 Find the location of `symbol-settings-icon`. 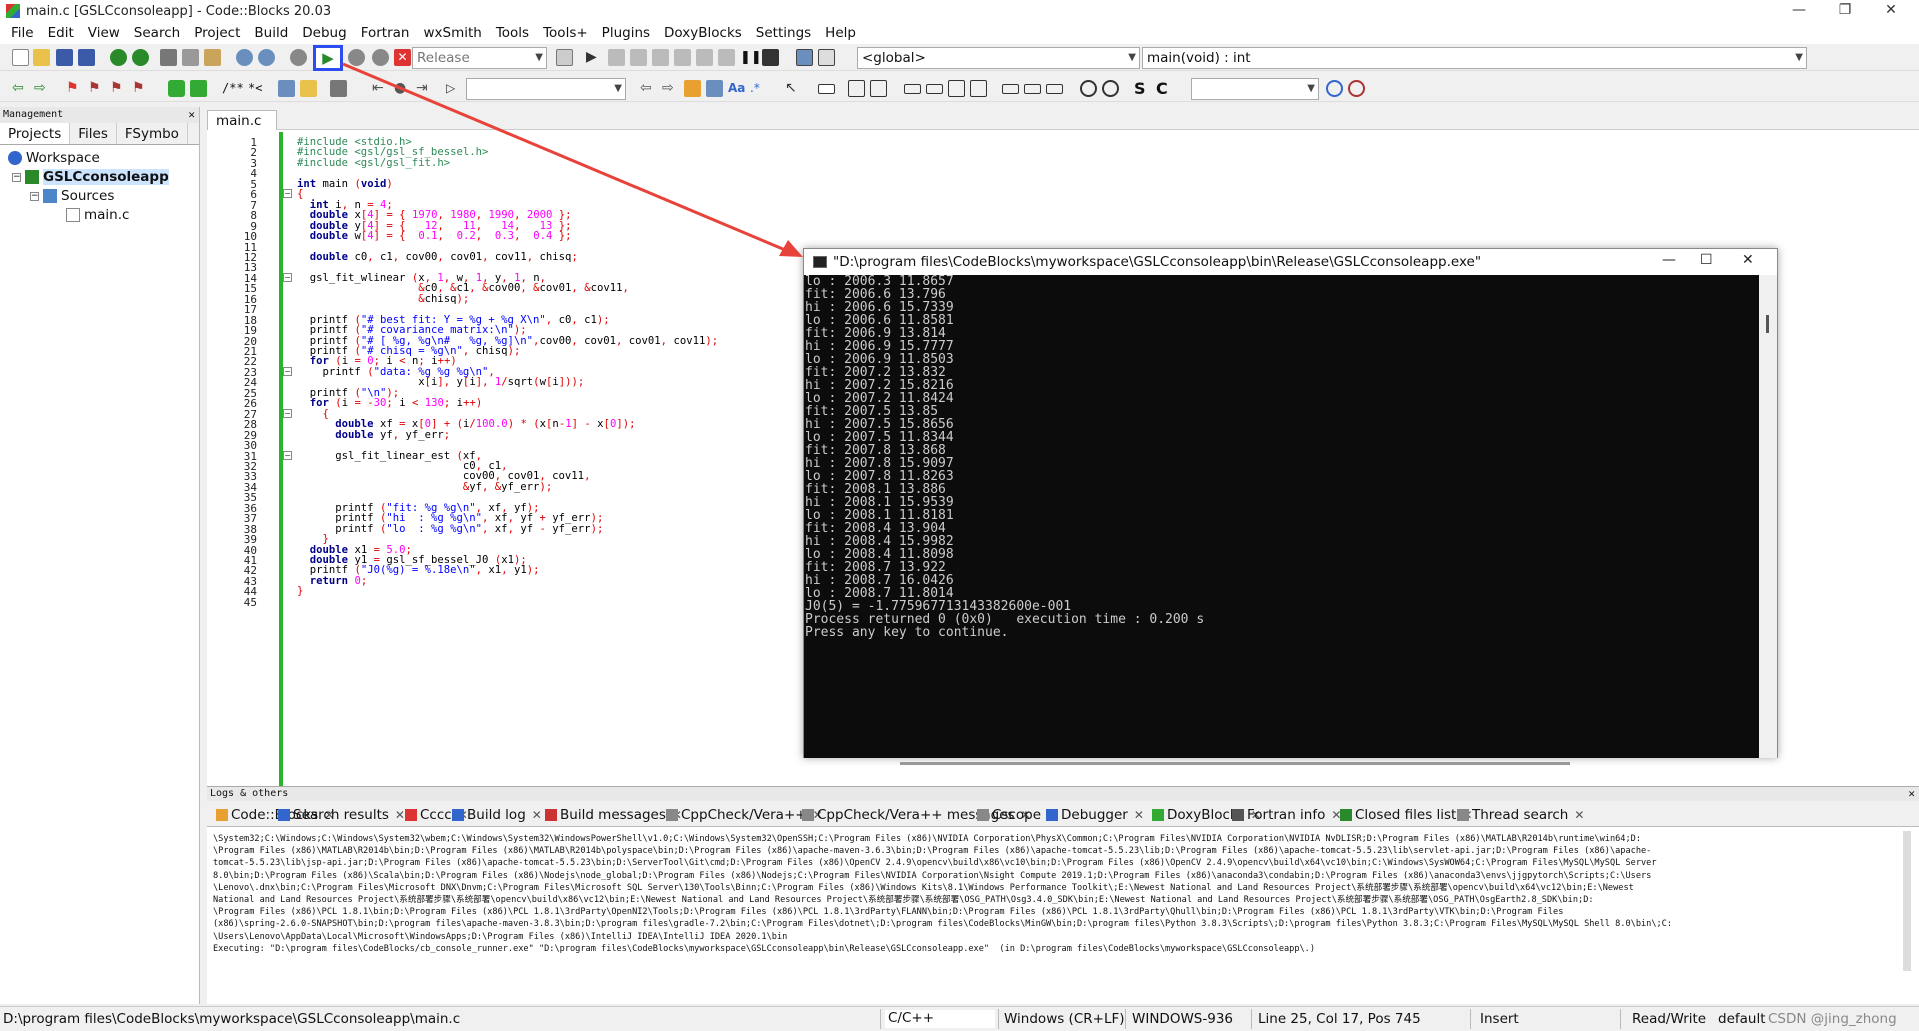

symbol-settings-icon is located at coordinates (1356, 88).